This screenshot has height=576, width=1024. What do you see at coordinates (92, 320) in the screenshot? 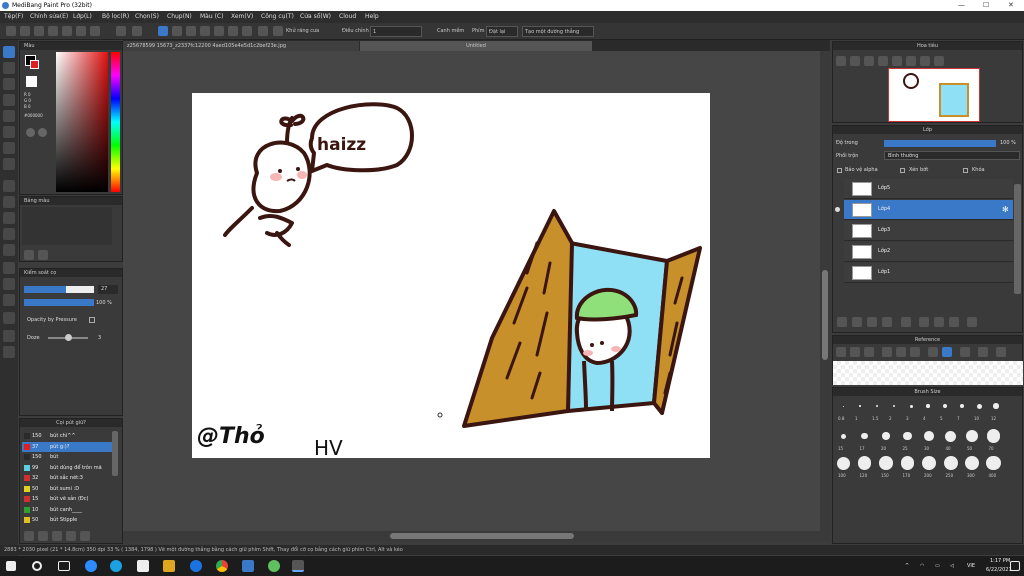
I see `opacity-pressure-checkbox` at bounding box center [92, 320].